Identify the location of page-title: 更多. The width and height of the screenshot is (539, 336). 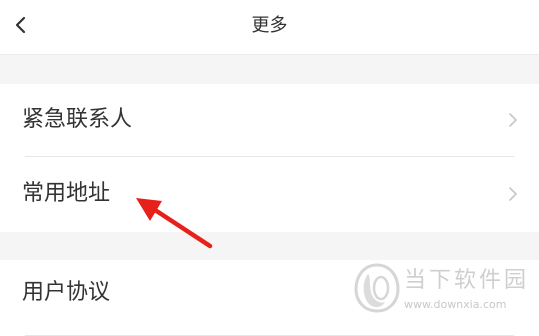
(269, 25).